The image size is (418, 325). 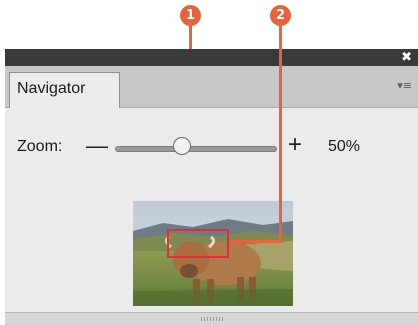 I want to click on callout-2-badge: 2, so click(x=280, y=15).